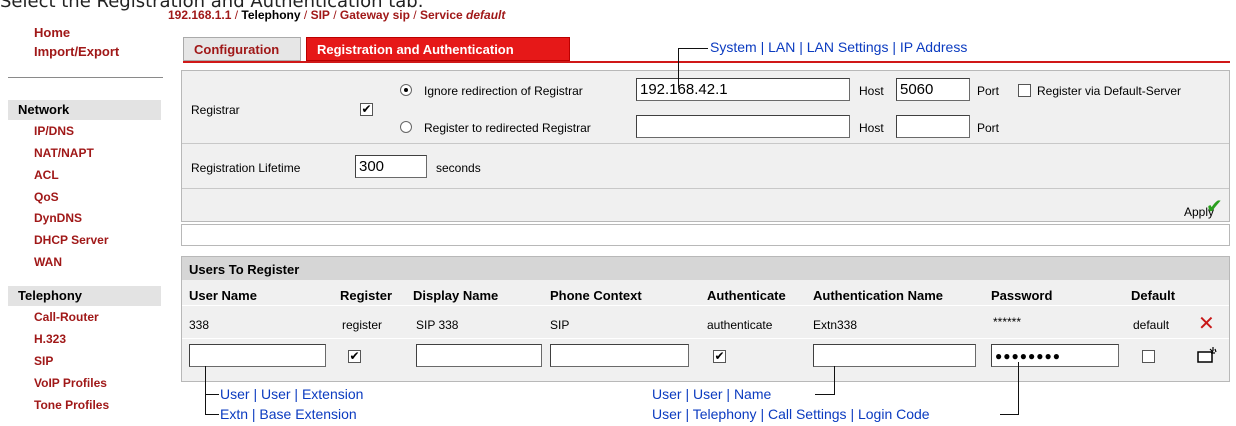 This screenshot has height=426, width=1236. What do you see at coordinates (71, 240) in the screenshot?
I see `sidebar-item-dhcp-server: DHCP Server` at bounding box center [71, 240].